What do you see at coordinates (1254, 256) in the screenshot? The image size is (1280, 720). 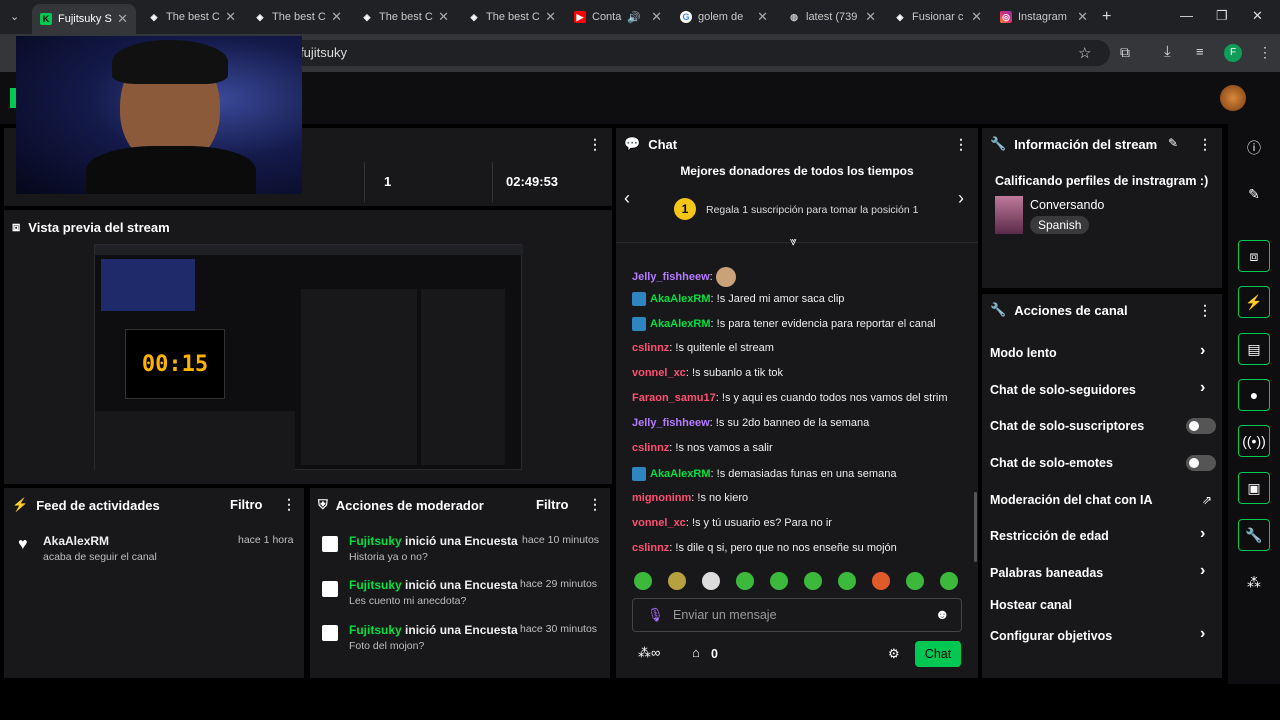 I see `clip-icon: ⧈` at bounding box center [1254, 256].